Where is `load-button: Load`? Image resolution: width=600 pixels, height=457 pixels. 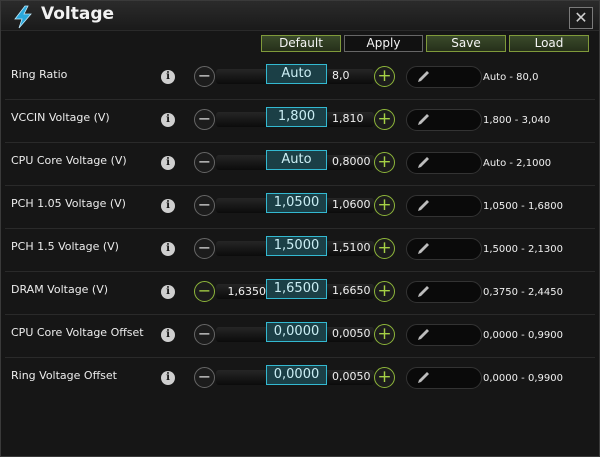
load-button: Load is located at coordinates (549, 43).